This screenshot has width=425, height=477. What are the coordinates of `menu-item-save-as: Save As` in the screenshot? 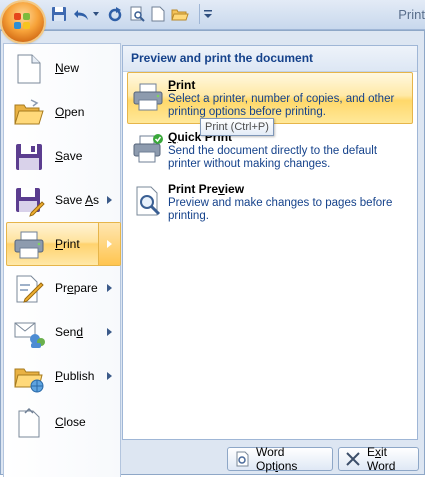 It's located at (63, 200).